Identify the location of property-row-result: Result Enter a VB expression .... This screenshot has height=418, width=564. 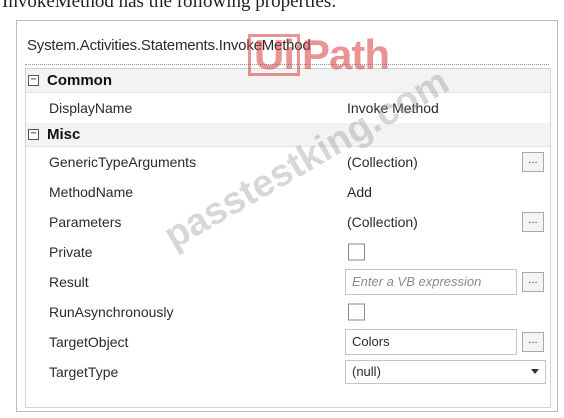
(288, 282).